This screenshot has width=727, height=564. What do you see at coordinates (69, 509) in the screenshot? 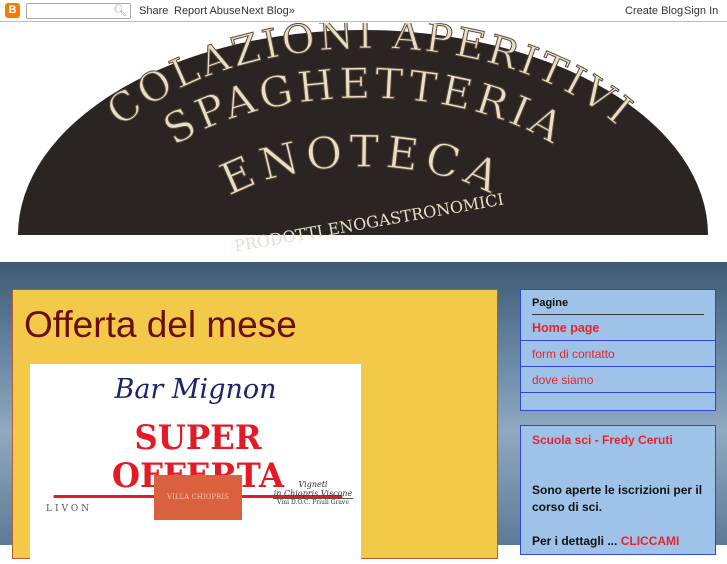
I see `livon-logo: LIVON` at bounding box center [69, 509].